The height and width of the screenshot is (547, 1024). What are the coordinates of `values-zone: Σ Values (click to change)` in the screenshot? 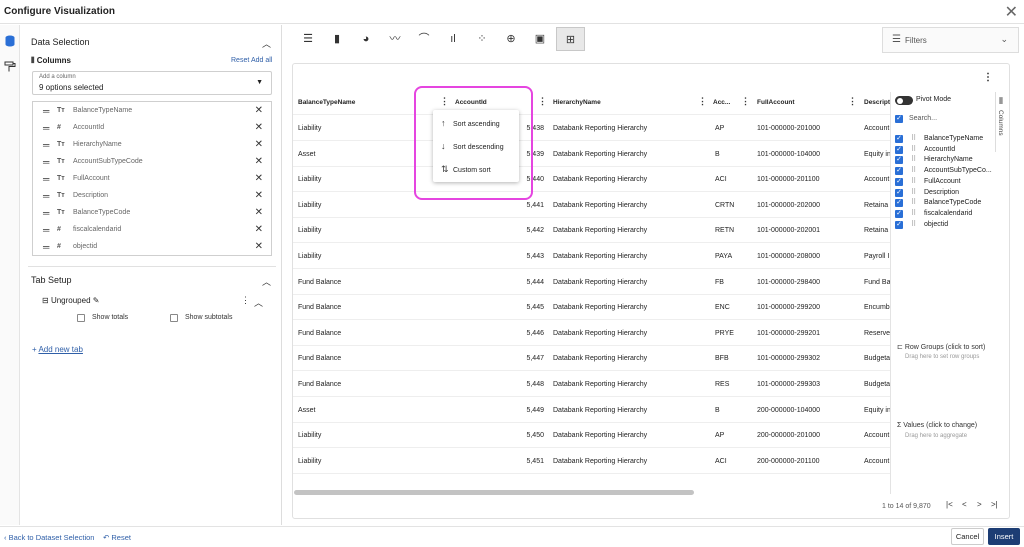 It's located at (937, 425).